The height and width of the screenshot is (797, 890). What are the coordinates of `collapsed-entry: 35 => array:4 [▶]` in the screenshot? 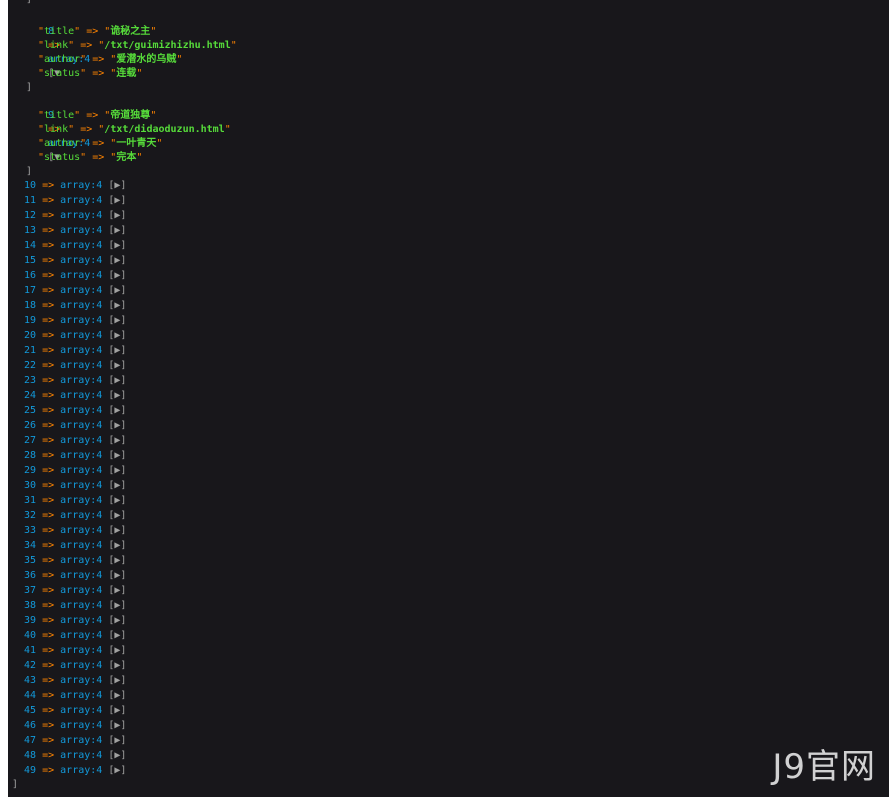 It's located at (75, 561).